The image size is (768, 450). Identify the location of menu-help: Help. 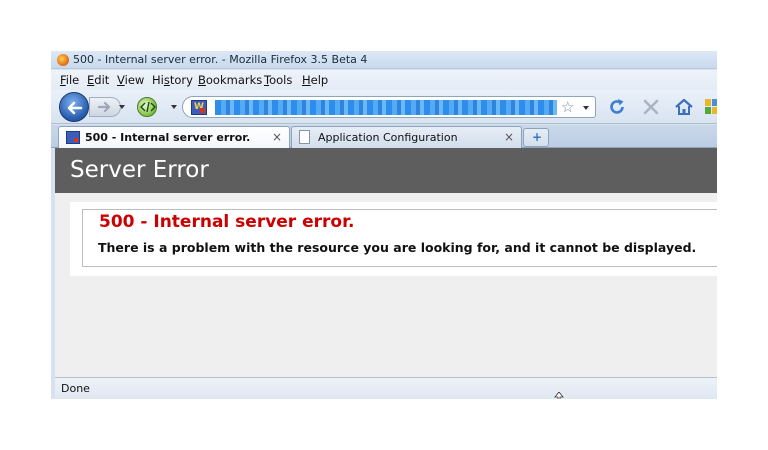
(315, 80).